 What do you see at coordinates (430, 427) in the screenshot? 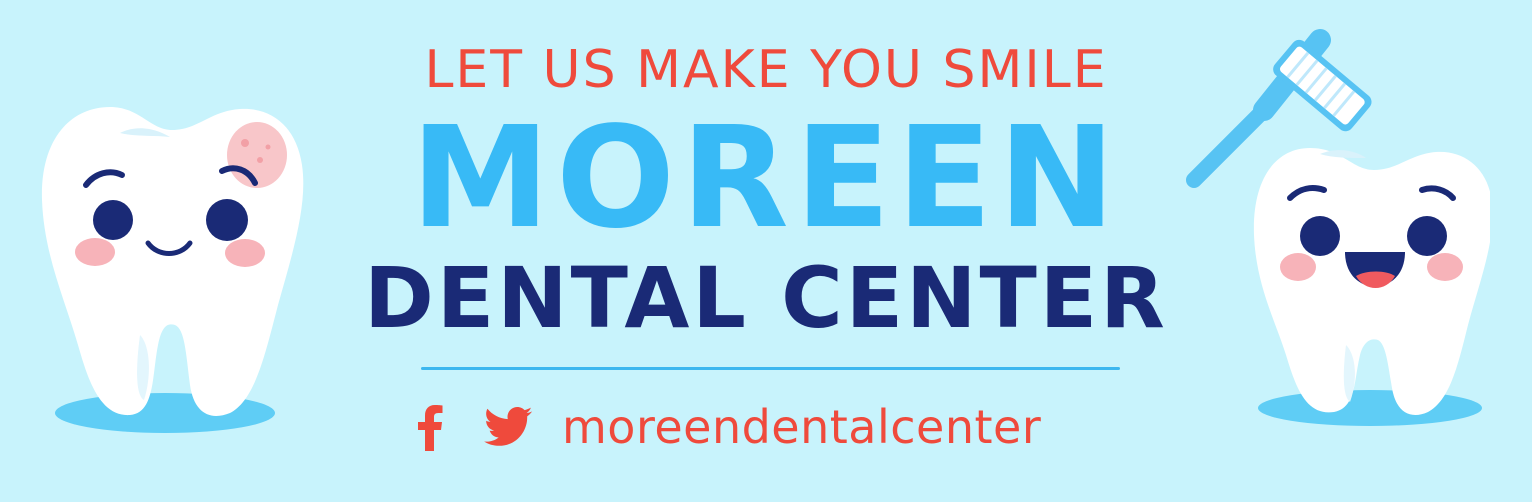
I see `facebook-icon` at bounding box center [430, 427].